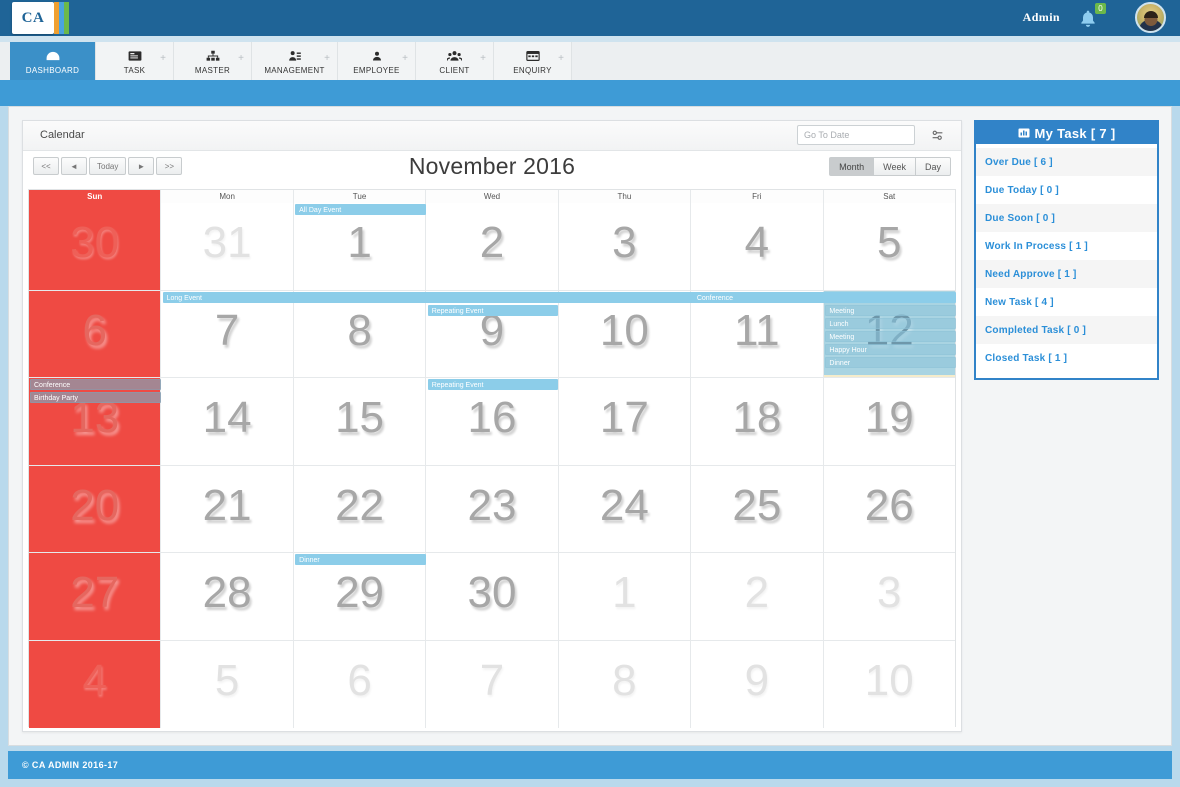  I want to click on goto-date-input, so click(856, 135).